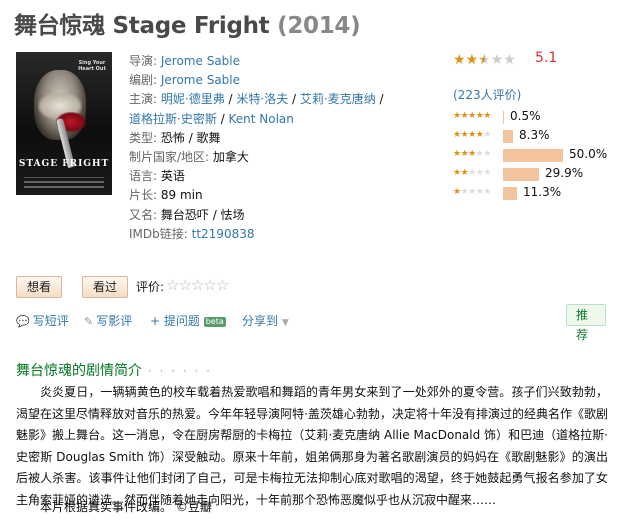 Image resolution: width=620 pixels, height=520 pixels. Describe the element at coordinates (542, 192) in the screenshot. I see `dist-percent: 11.3%` at that location.